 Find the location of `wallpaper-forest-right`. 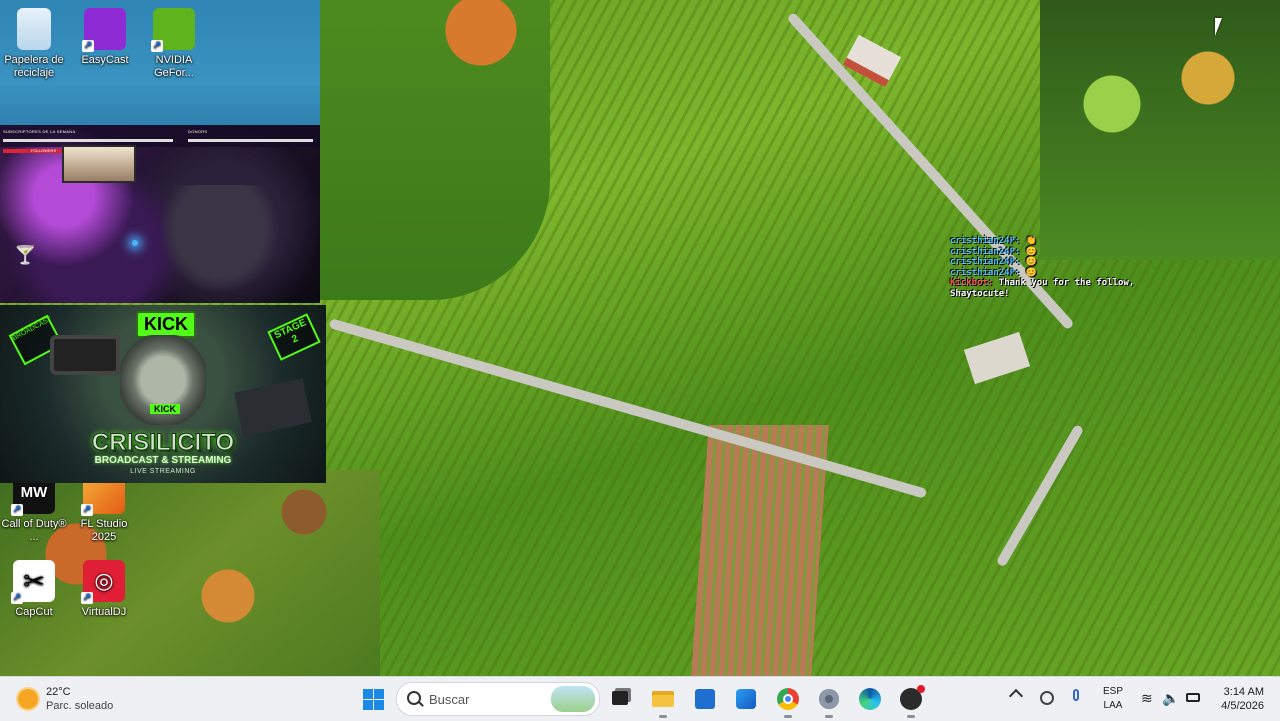

wallpaper-forest-right is located at coordinates (1160, 130).